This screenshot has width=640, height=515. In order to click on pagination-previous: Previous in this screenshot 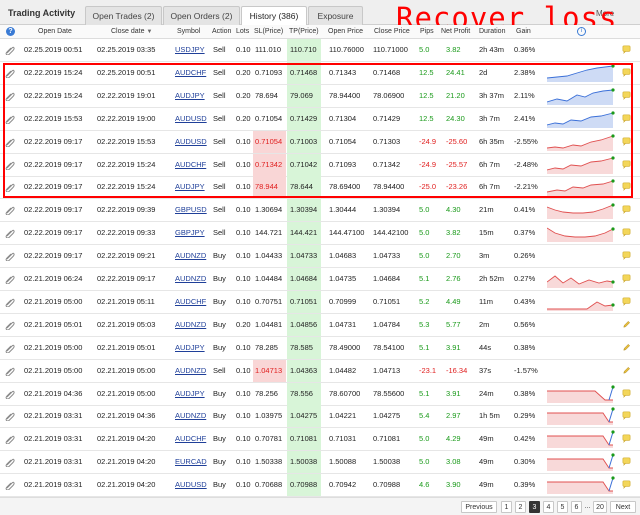, I will do `click(479, 507)`.